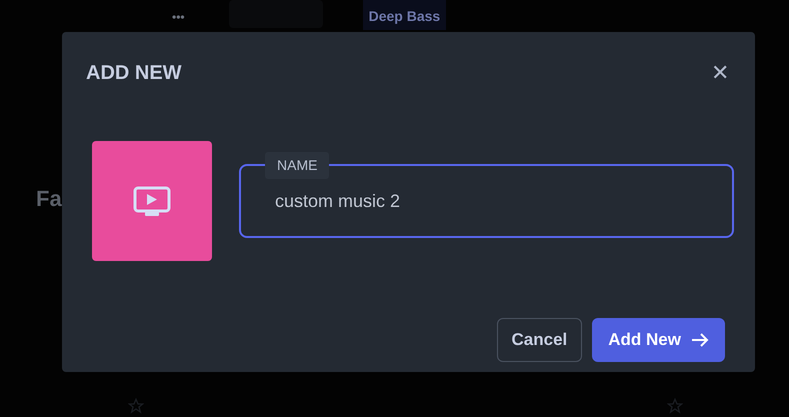 The height and width of the screenshot is (417, 789). I want to click on field-label: NAME, so click(297, 165).